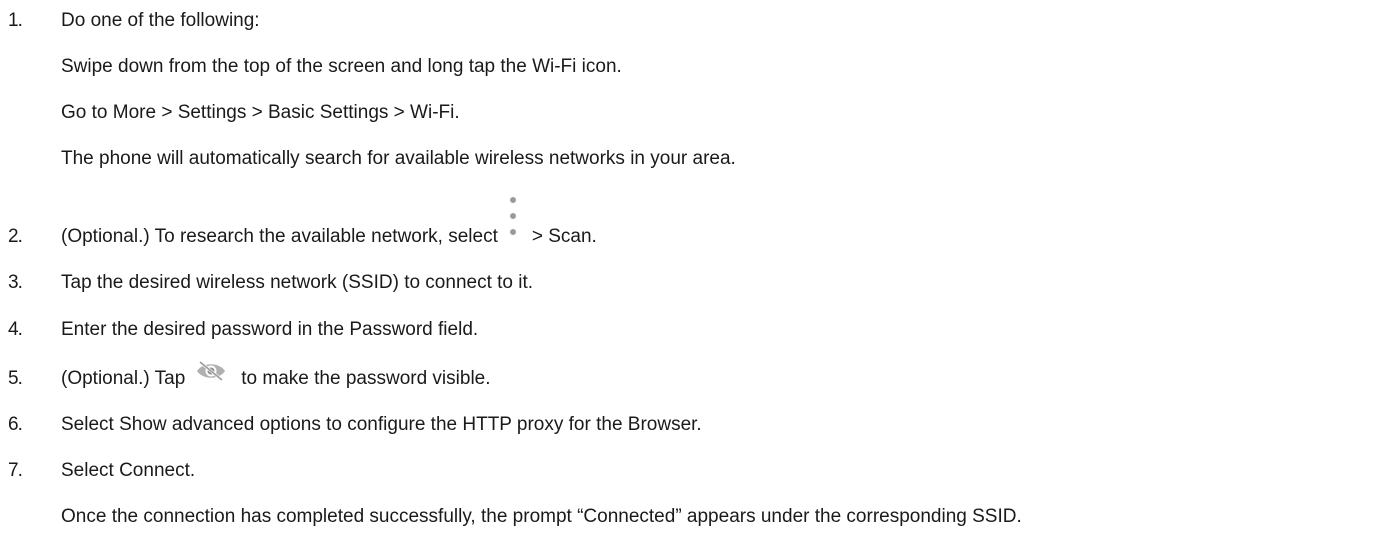 This screenshot has width=1400, height=538. What do you see at coordinates (15, 20) in the screenshot?
I see `step-number: 1.` at bounding box center [15, 20].